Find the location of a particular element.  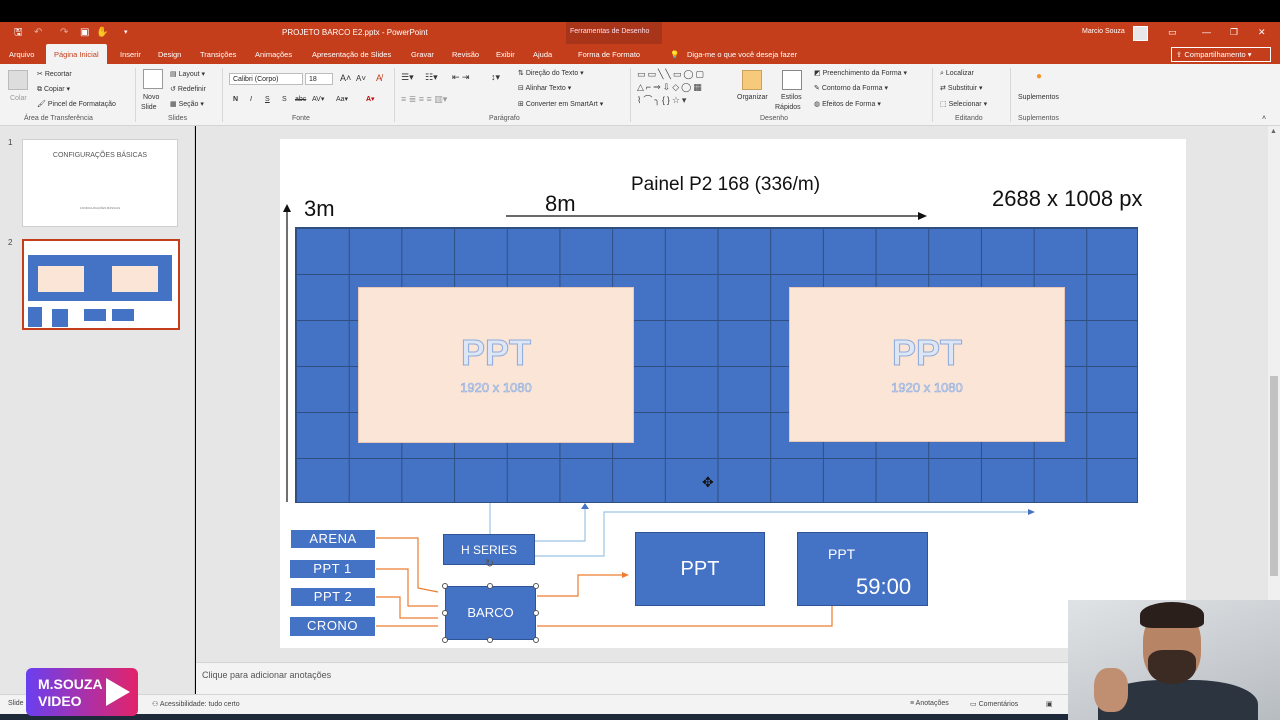

timer-value: 59:00 is located at coordinates (884, 586).